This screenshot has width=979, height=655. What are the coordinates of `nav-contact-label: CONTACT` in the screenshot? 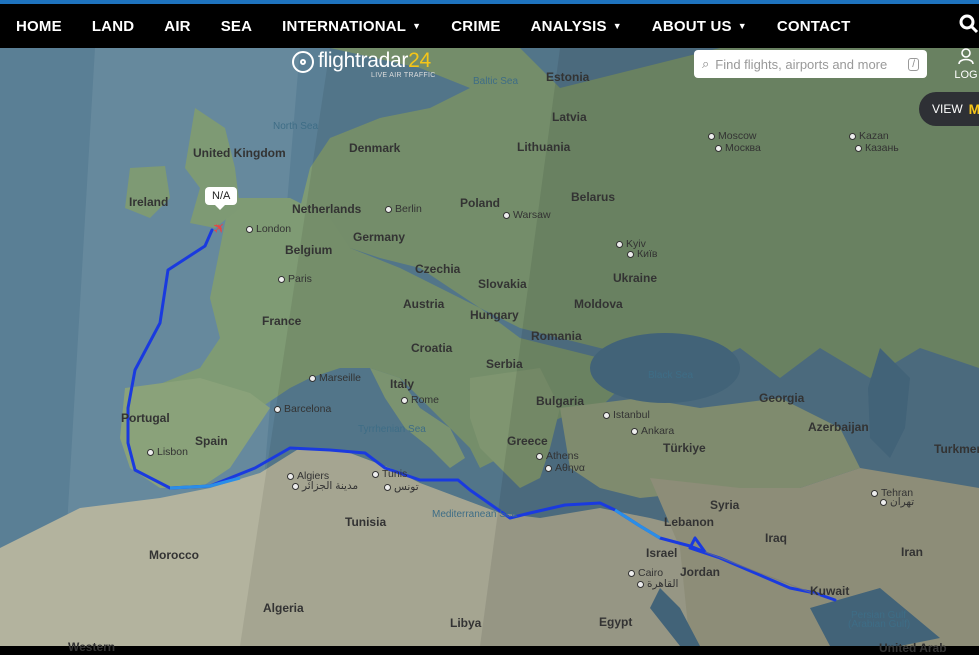 It's located at (813, 26).